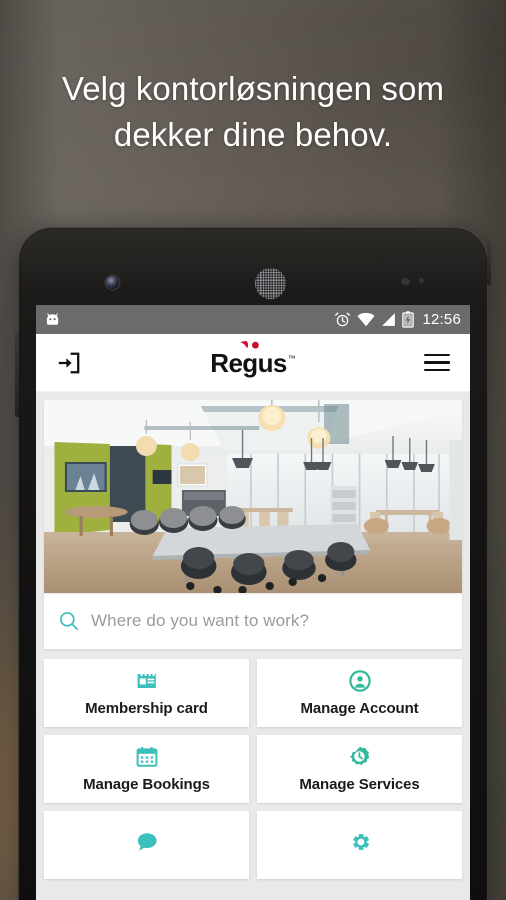 The image size is (506, 900). I want to click on search-input: Where do you want to work?, so click(200, 621).